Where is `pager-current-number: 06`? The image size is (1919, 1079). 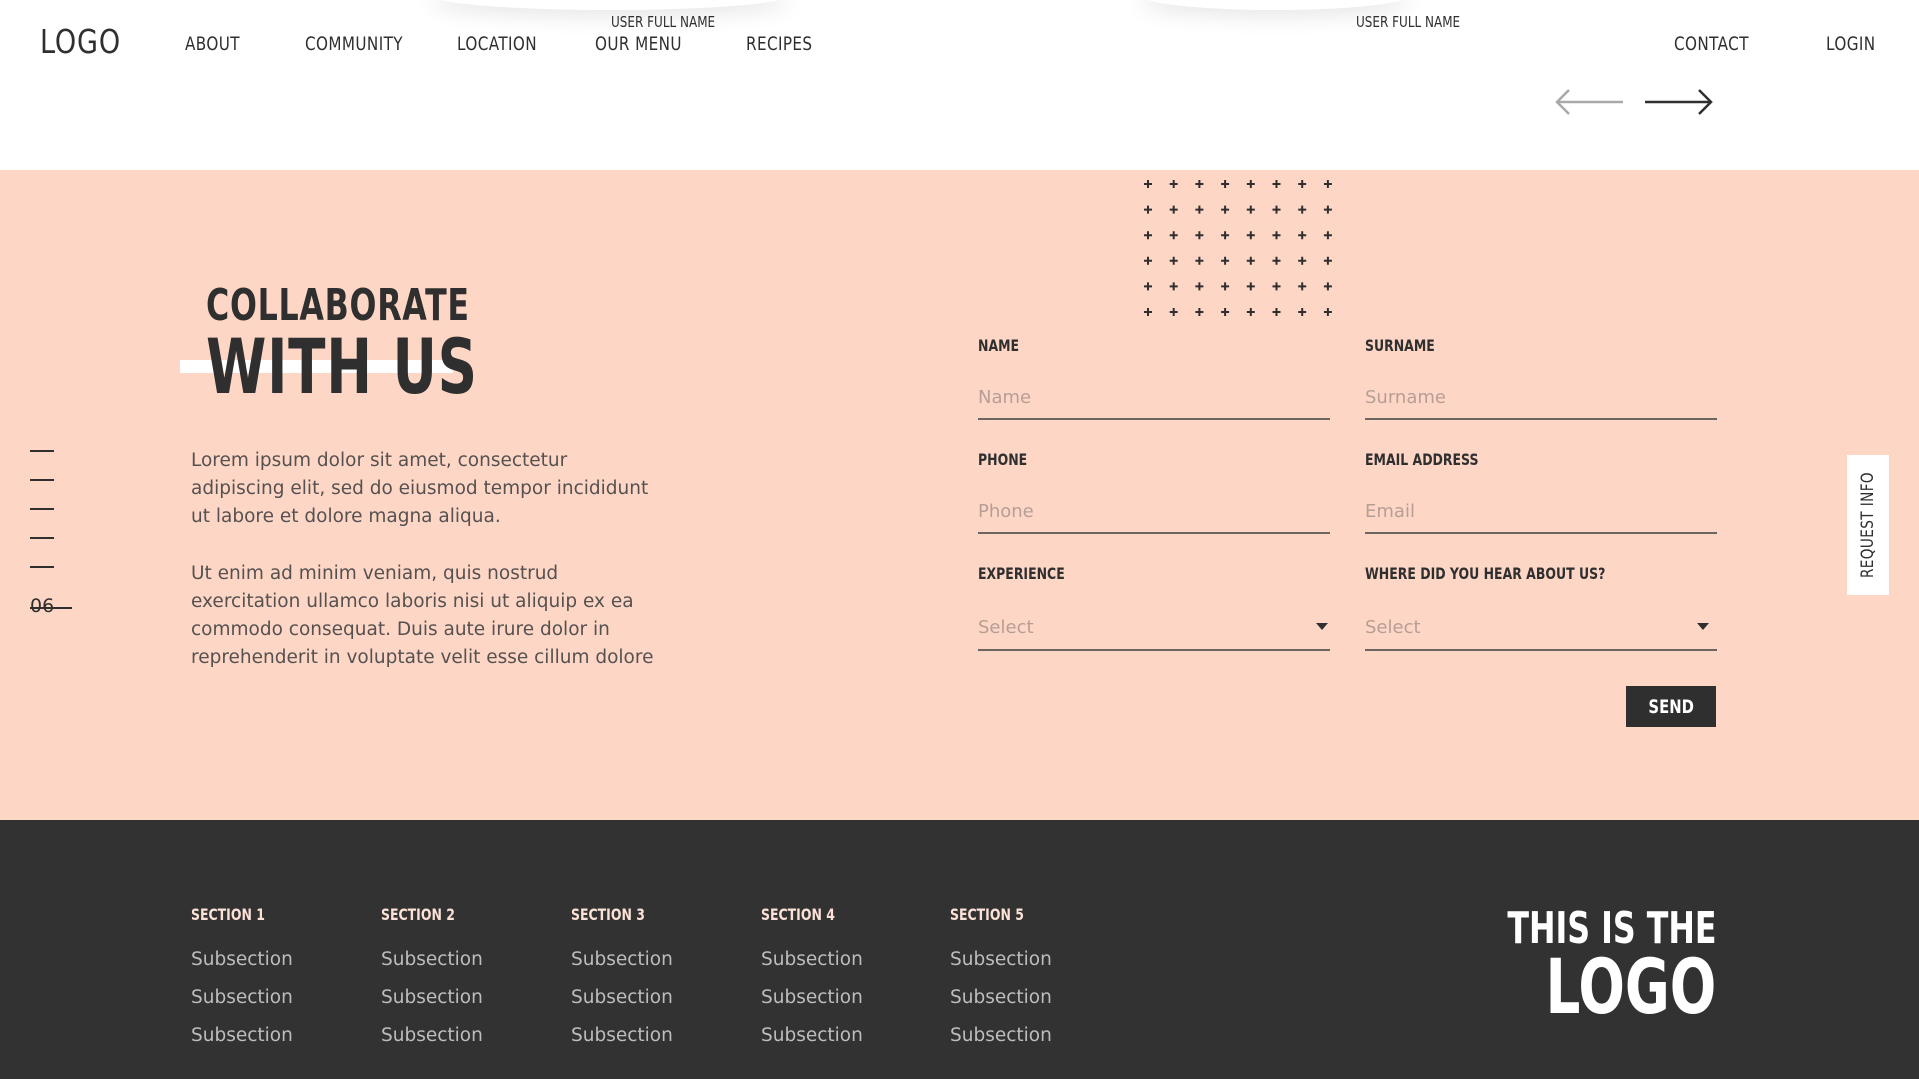 pager-current-number: 06 is located at coordinates (42, 606).